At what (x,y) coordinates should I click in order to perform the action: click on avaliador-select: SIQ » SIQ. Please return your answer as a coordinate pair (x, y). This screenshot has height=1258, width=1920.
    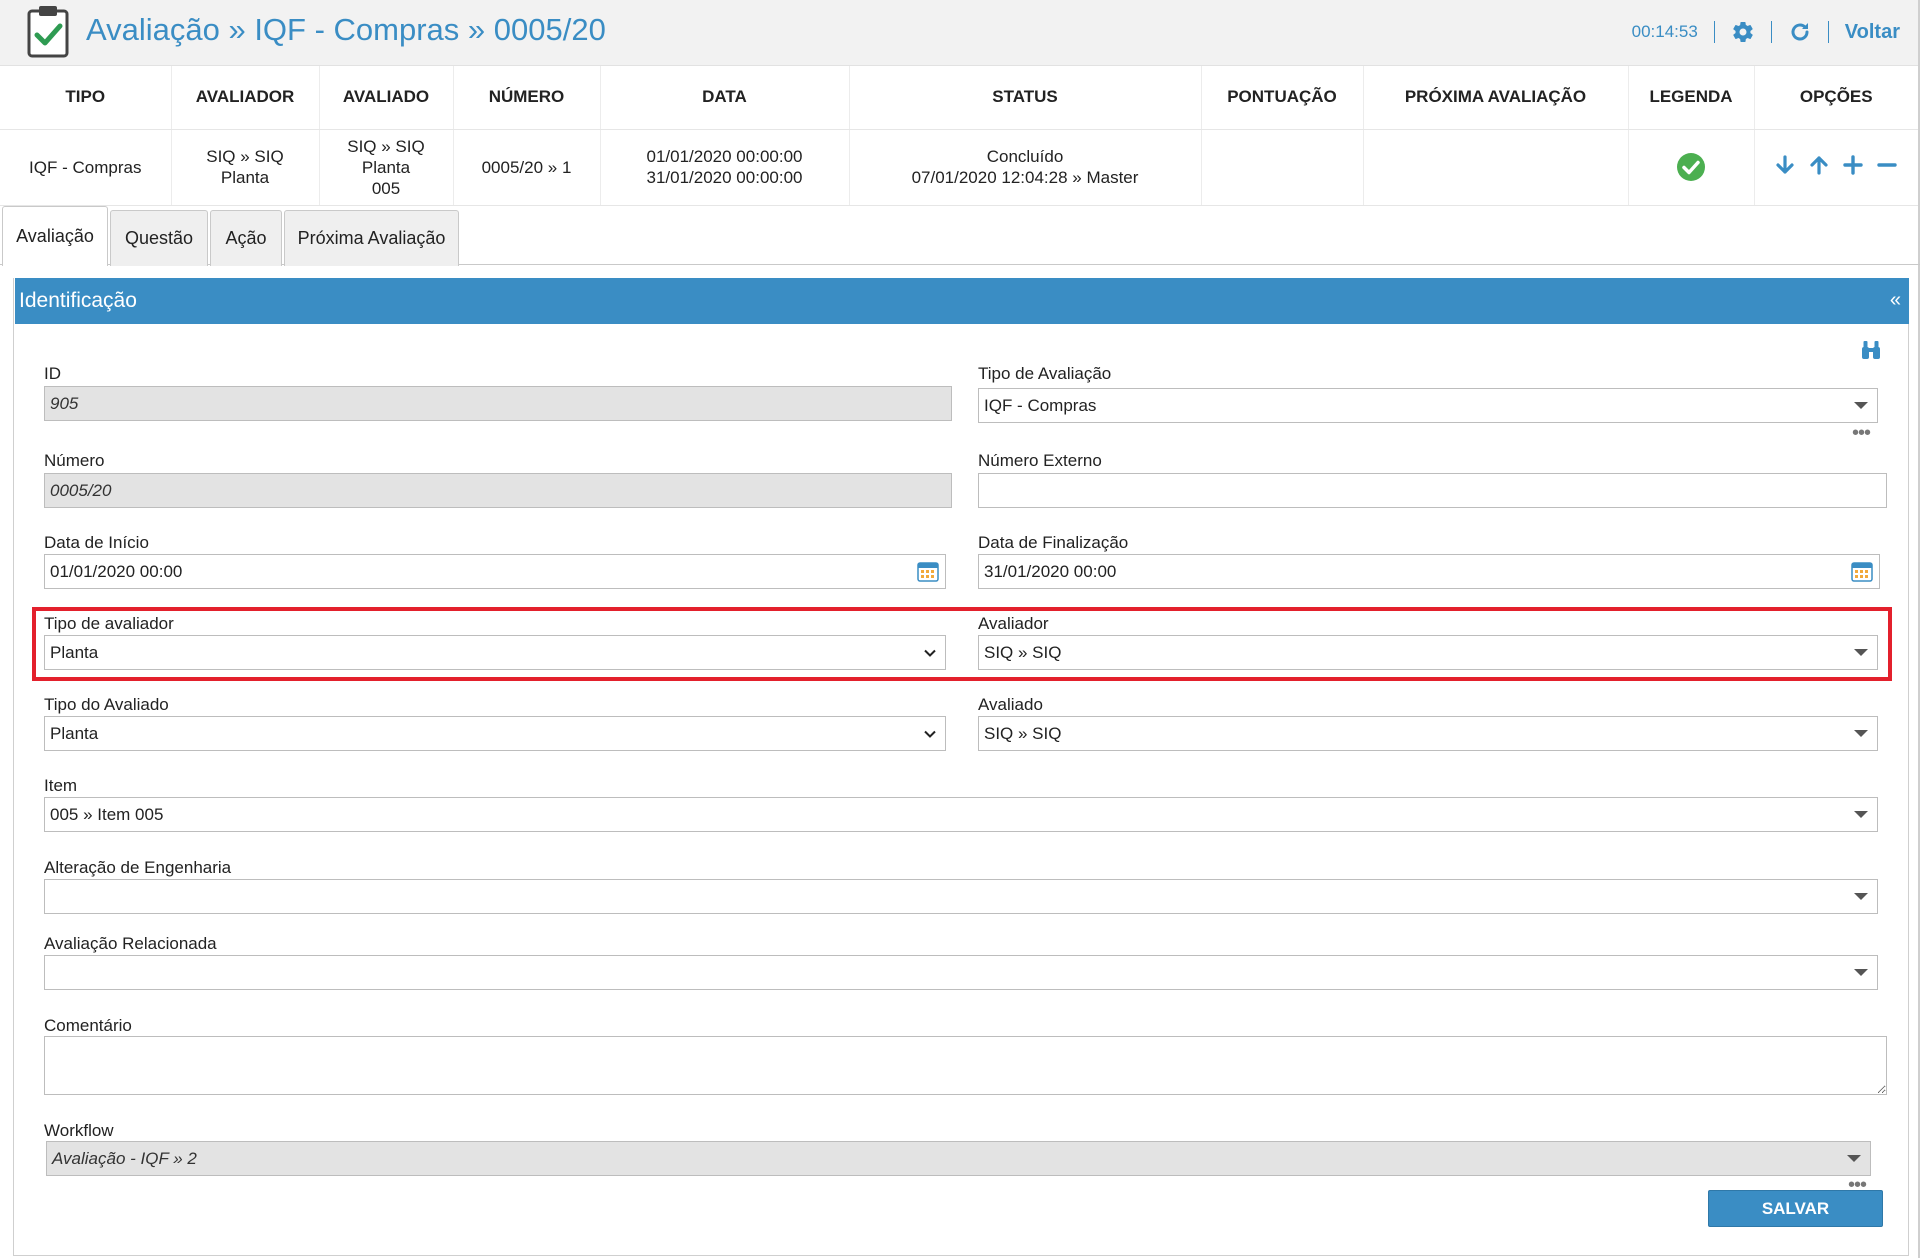
    Looking at the image, I should click on (1428, 652).